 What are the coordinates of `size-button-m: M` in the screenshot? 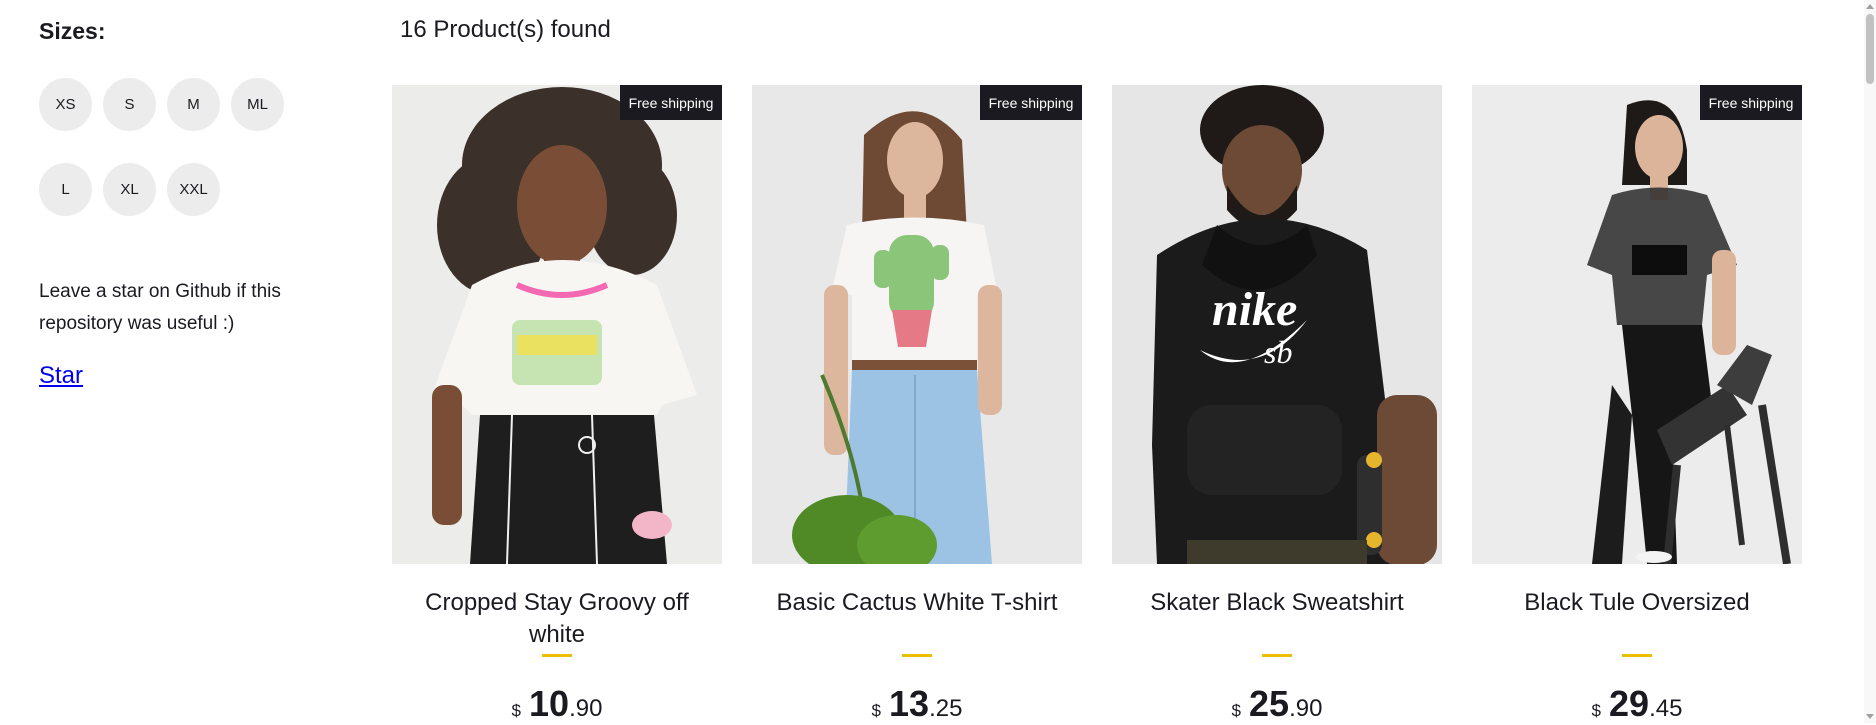 It's located at (193, 104).